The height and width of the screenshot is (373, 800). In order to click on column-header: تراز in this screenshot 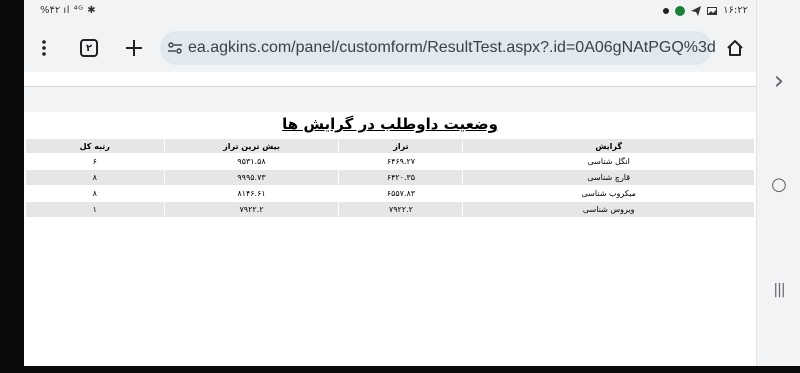, I will do `click(401, 146)`.